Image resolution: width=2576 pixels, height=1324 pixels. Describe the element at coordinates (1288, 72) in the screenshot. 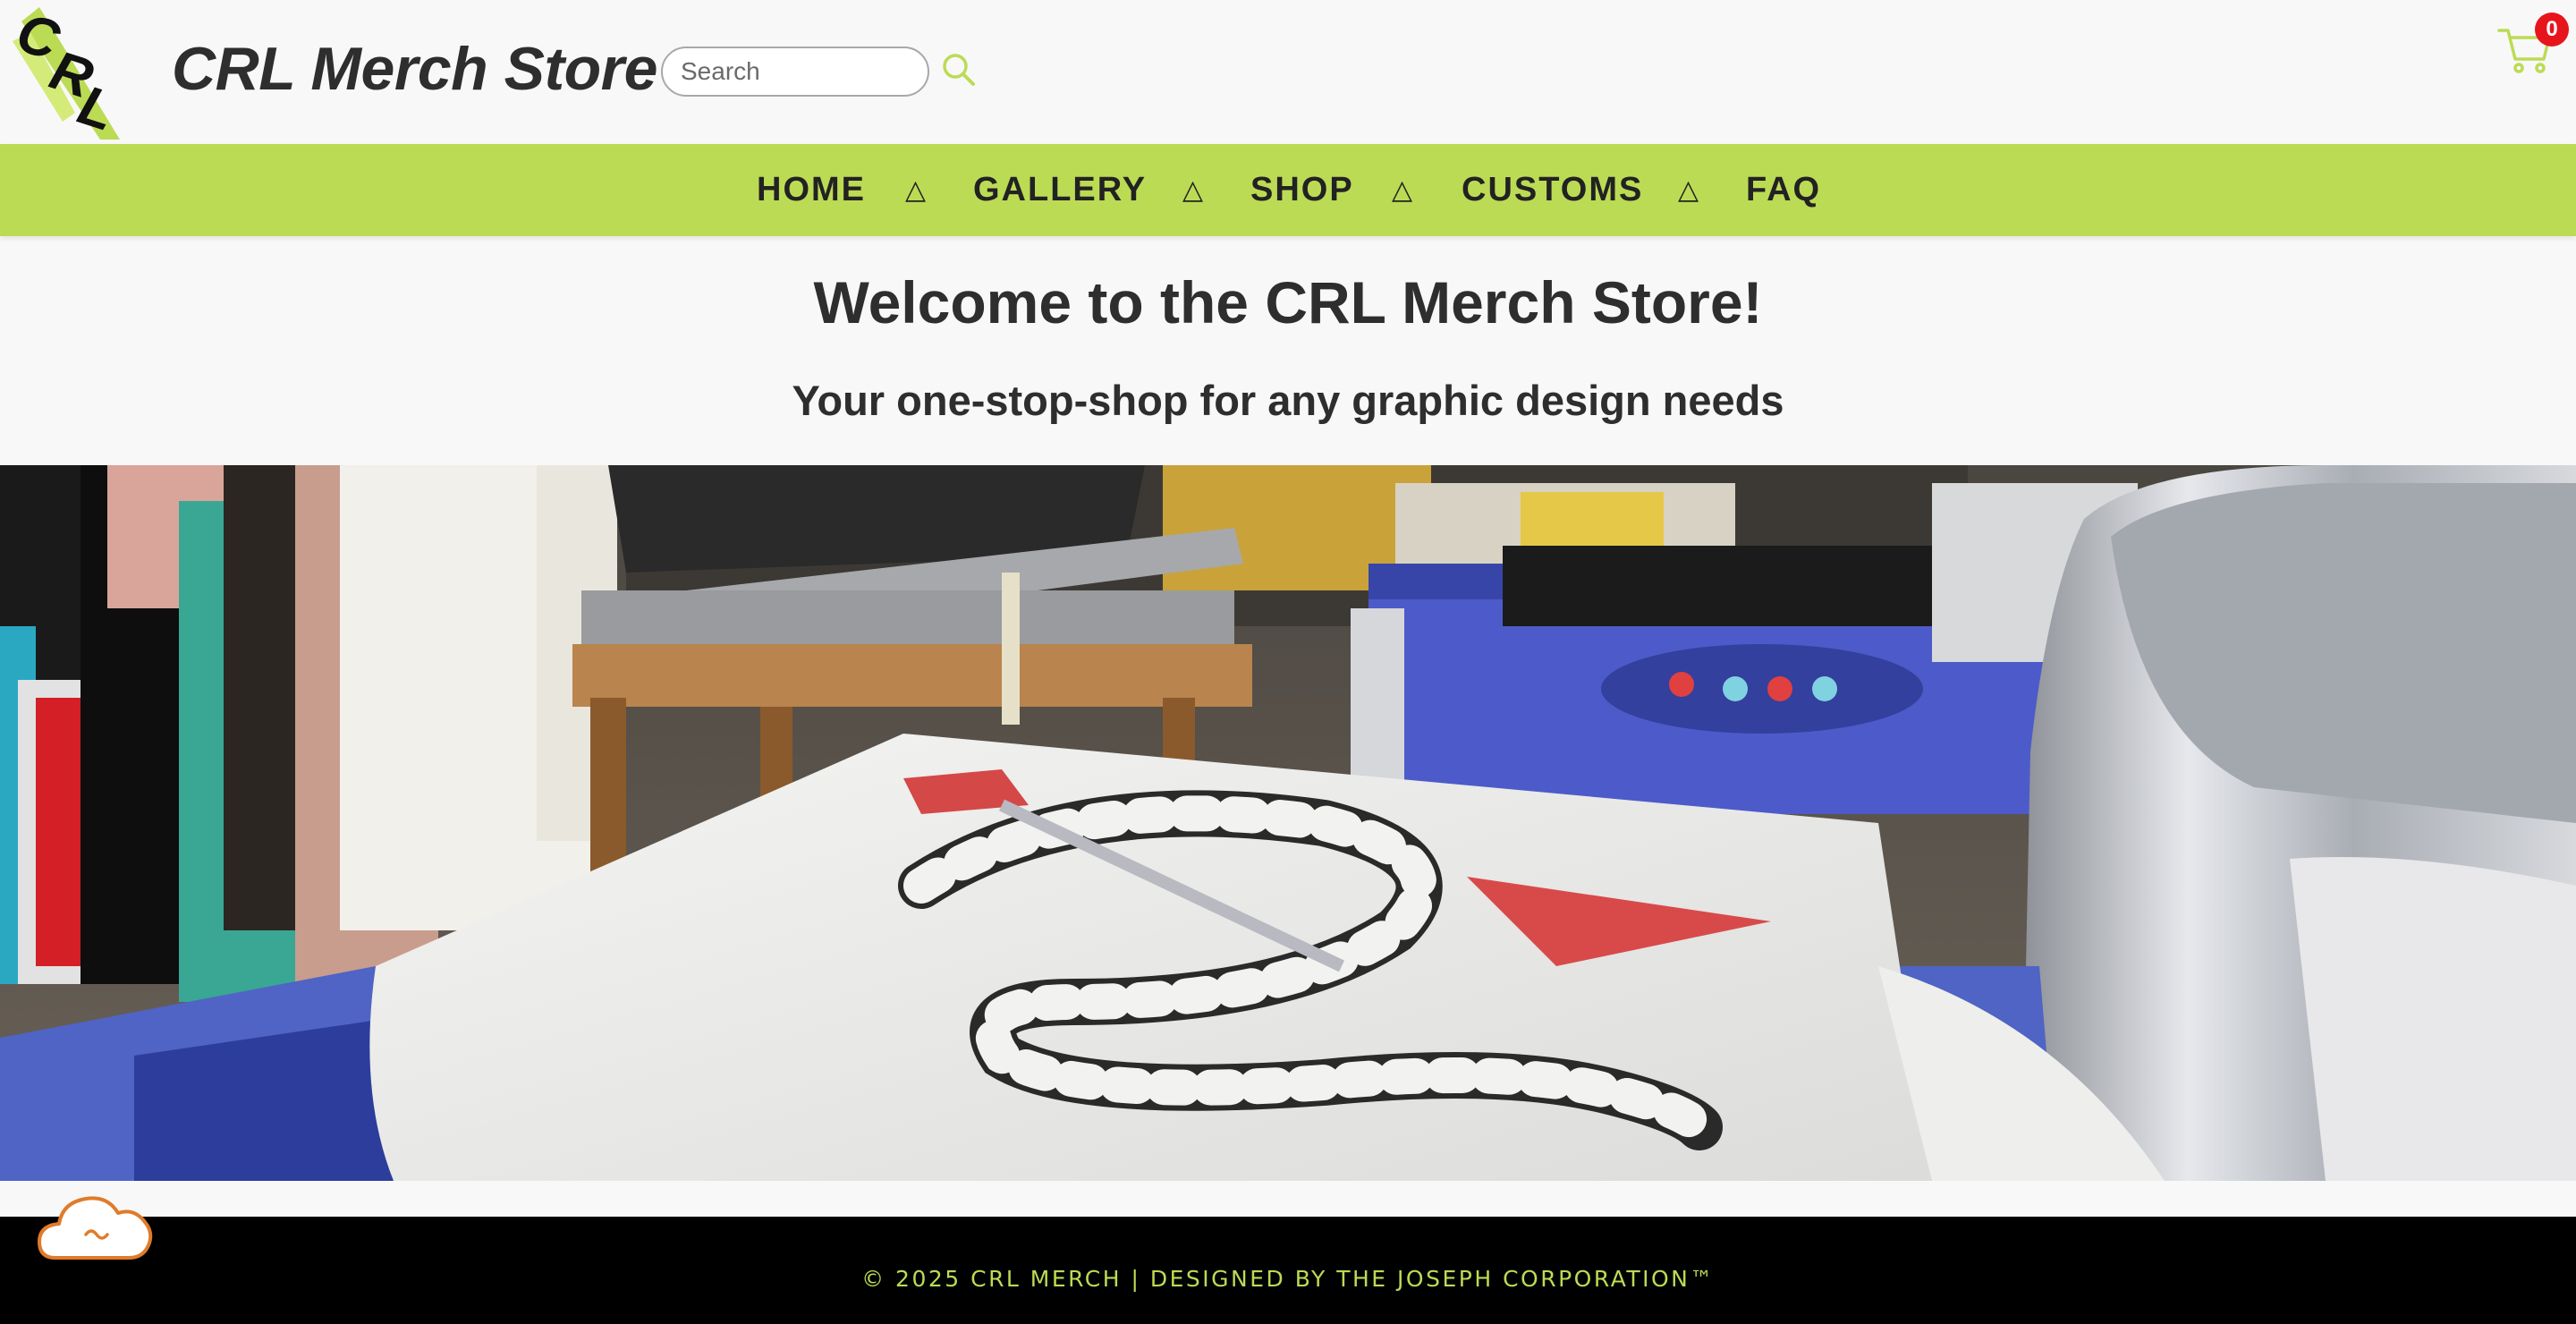

I see `site-header: C R L CRL Merch Store 0` at that location.